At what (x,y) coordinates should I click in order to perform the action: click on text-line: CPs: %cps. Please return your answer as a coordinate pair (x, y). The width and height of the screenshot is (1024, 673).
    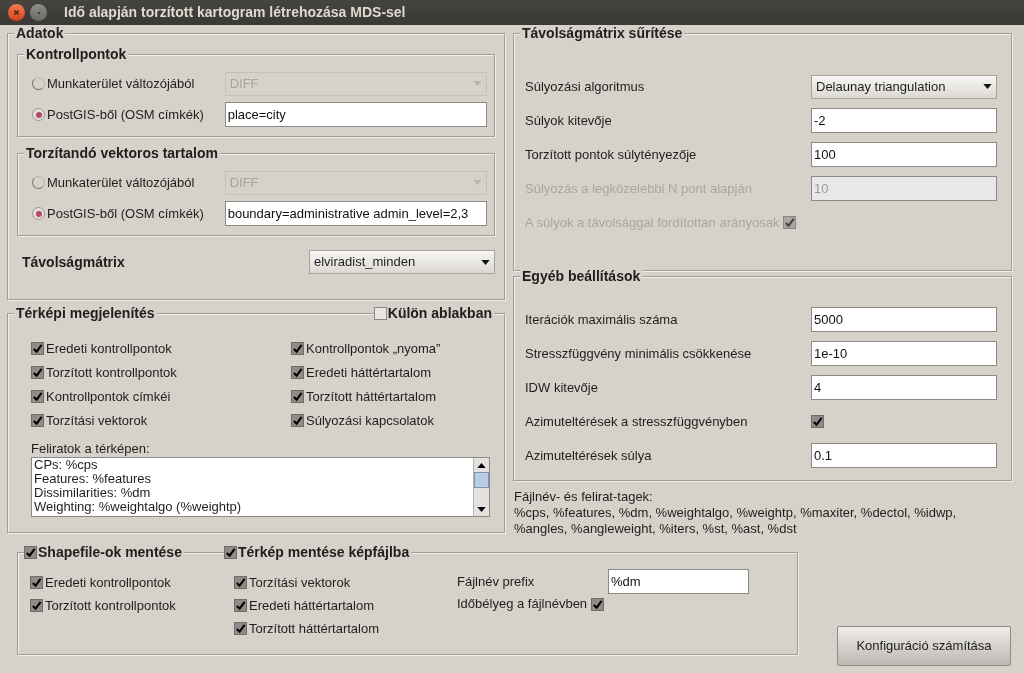
    Looking at the image, I should click on (66, 465).